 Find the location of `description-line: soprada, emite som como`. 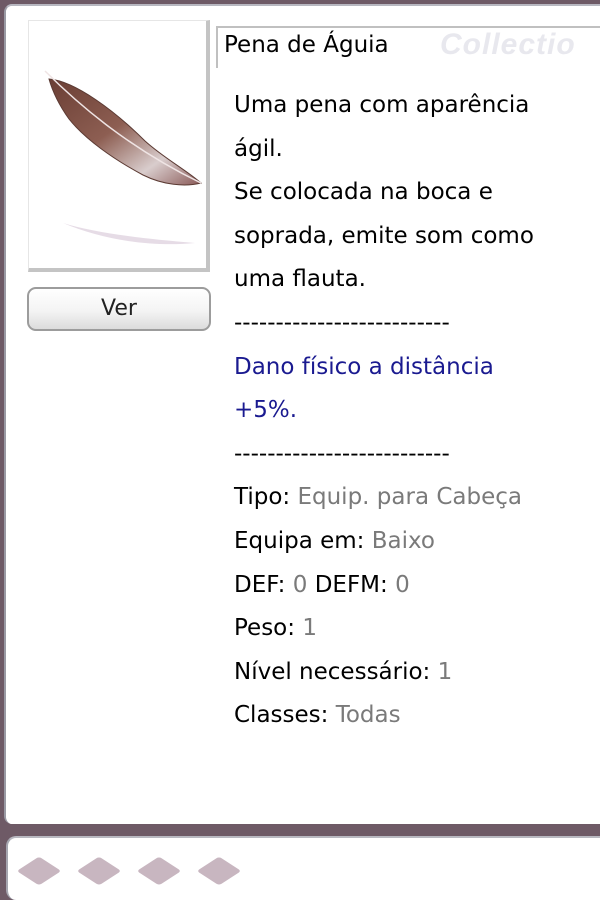

description-line: soprada, emite som como is located at coordinates (384, 235).